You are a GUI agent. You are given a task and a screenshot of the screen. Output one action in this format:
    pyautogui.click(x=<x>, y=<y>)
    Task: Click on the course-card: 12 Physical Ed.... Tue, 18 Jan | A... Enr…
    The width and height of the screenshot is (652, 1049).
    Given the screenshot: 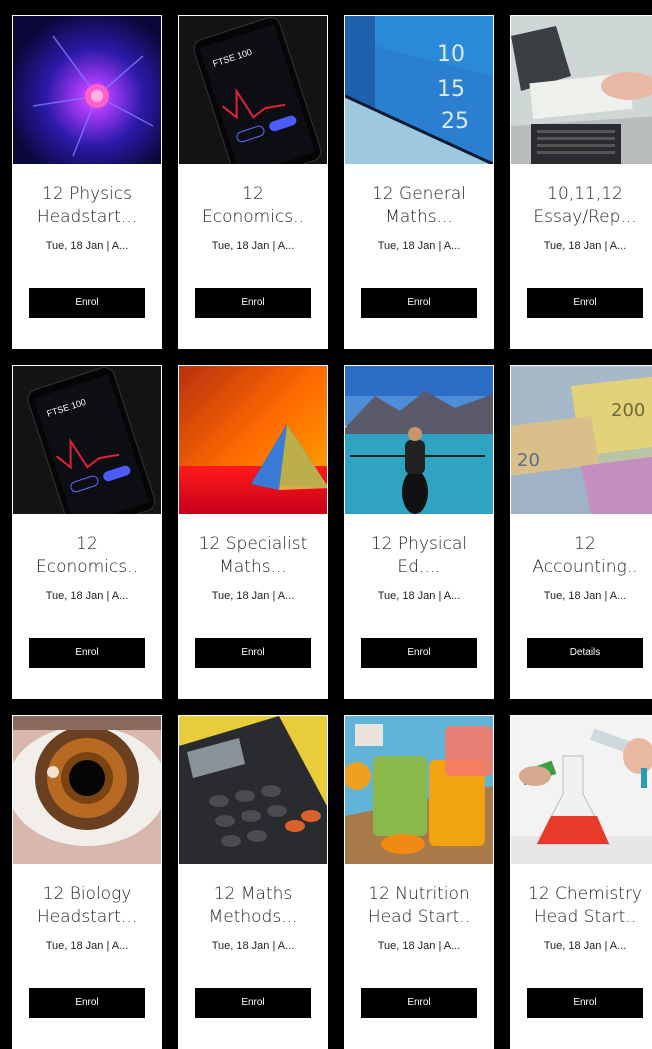 What is the action you would take?
    pyautogui.click(x=419, y=532)
    